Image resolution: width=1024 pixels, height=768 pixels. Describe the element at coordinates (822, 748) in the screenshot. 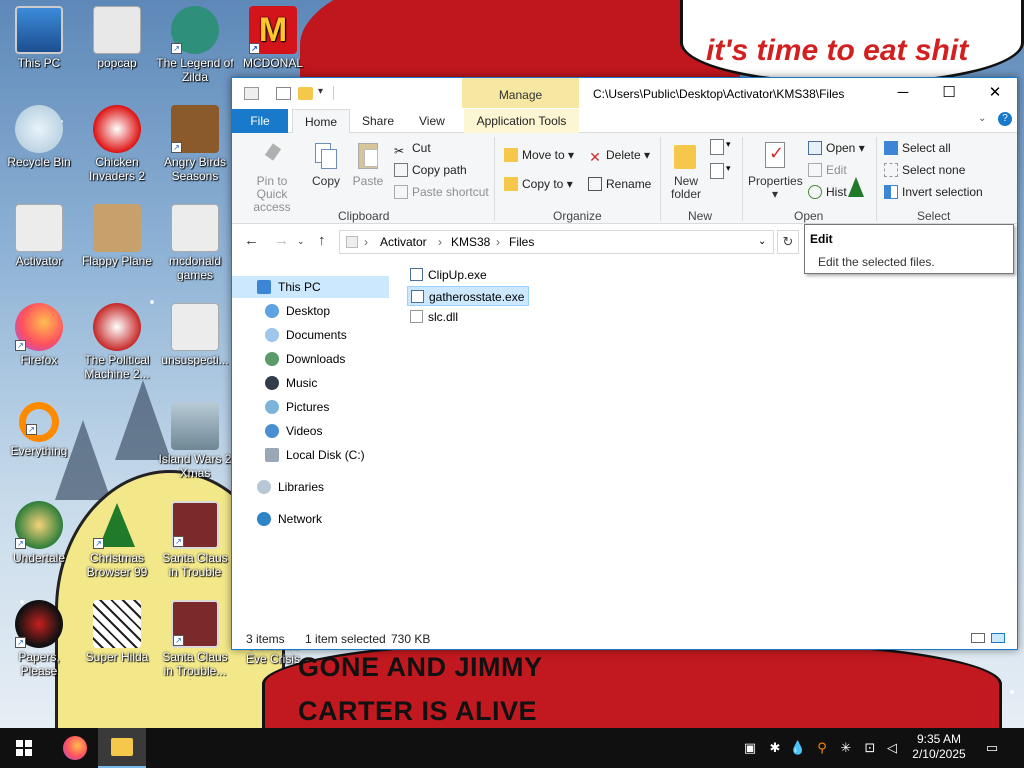

I see `tray-everything-icon: ⚲` at that location.